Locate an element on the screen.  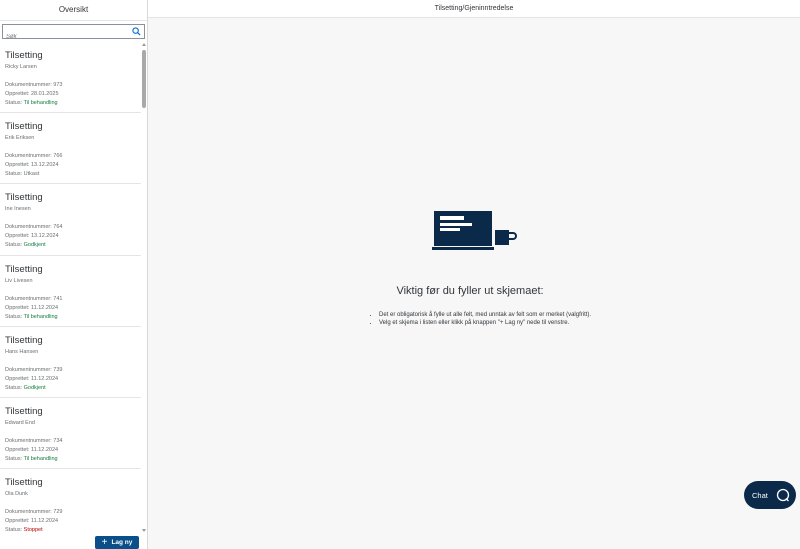
item-document-number: Dokumentnummer: 739 is located at coordinates (34, 369).